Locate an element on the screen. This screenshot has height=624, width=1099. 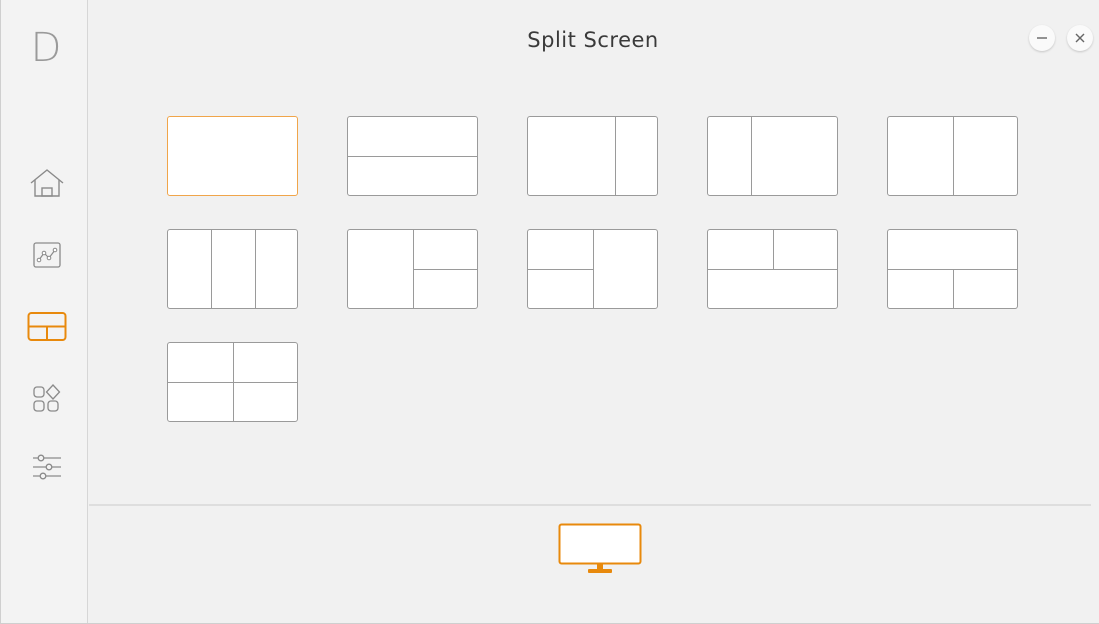
layout-option-narrow-left-wide-right is located at coordinates (772, 156).